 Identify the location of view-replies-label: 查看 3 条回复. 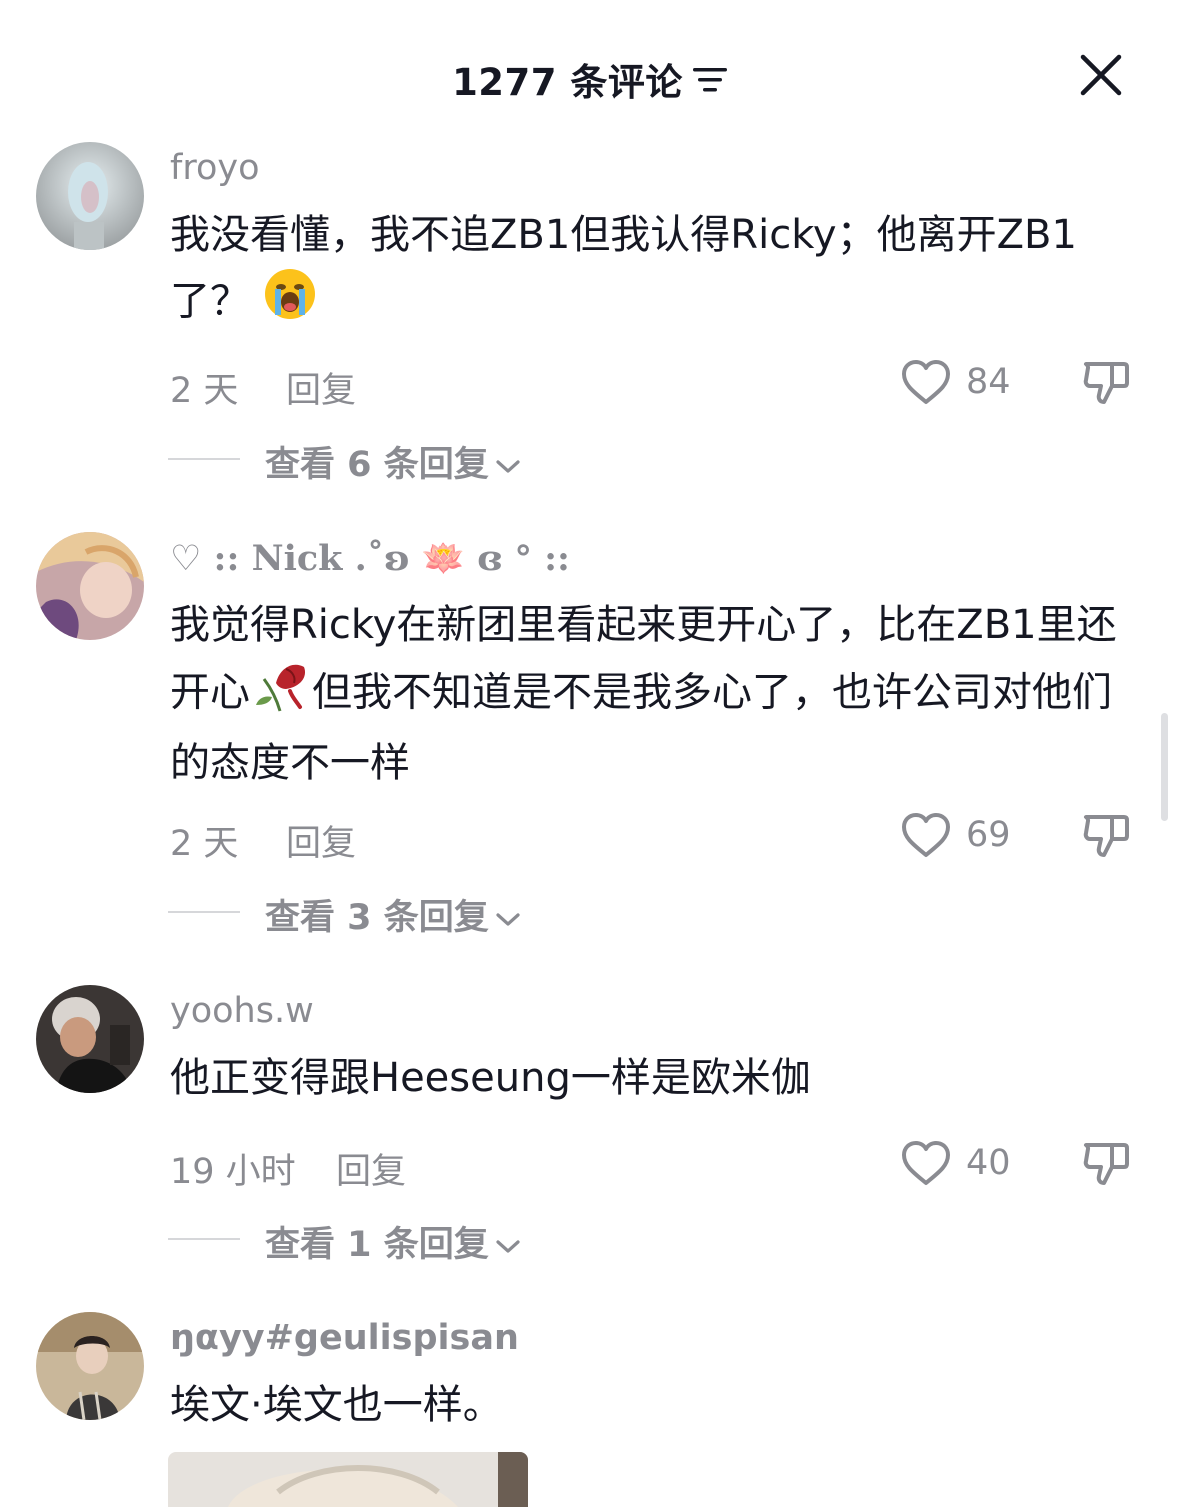
(393, 914).